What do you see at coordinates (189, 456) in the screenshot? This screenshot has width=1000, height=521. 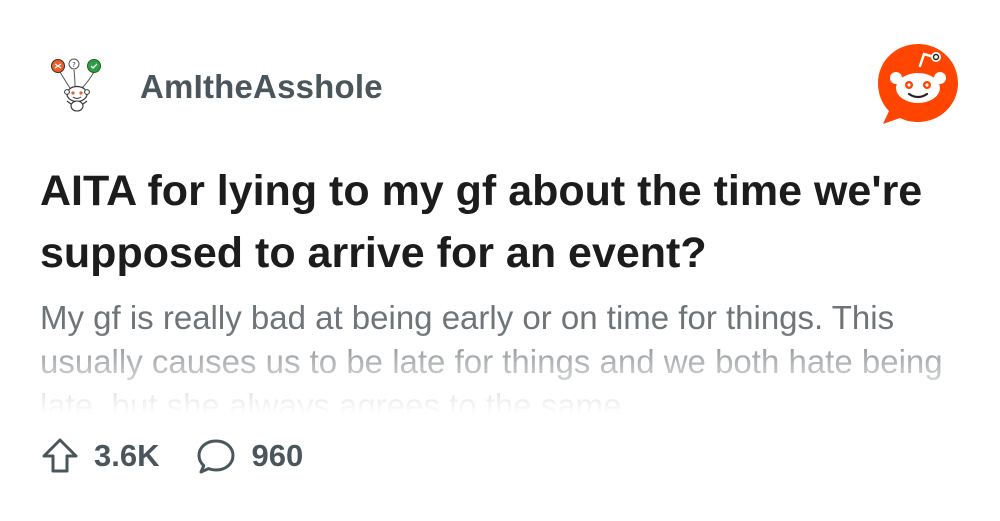 I see `post-stats: 3.6K 960` at bounding box center [189, 456].